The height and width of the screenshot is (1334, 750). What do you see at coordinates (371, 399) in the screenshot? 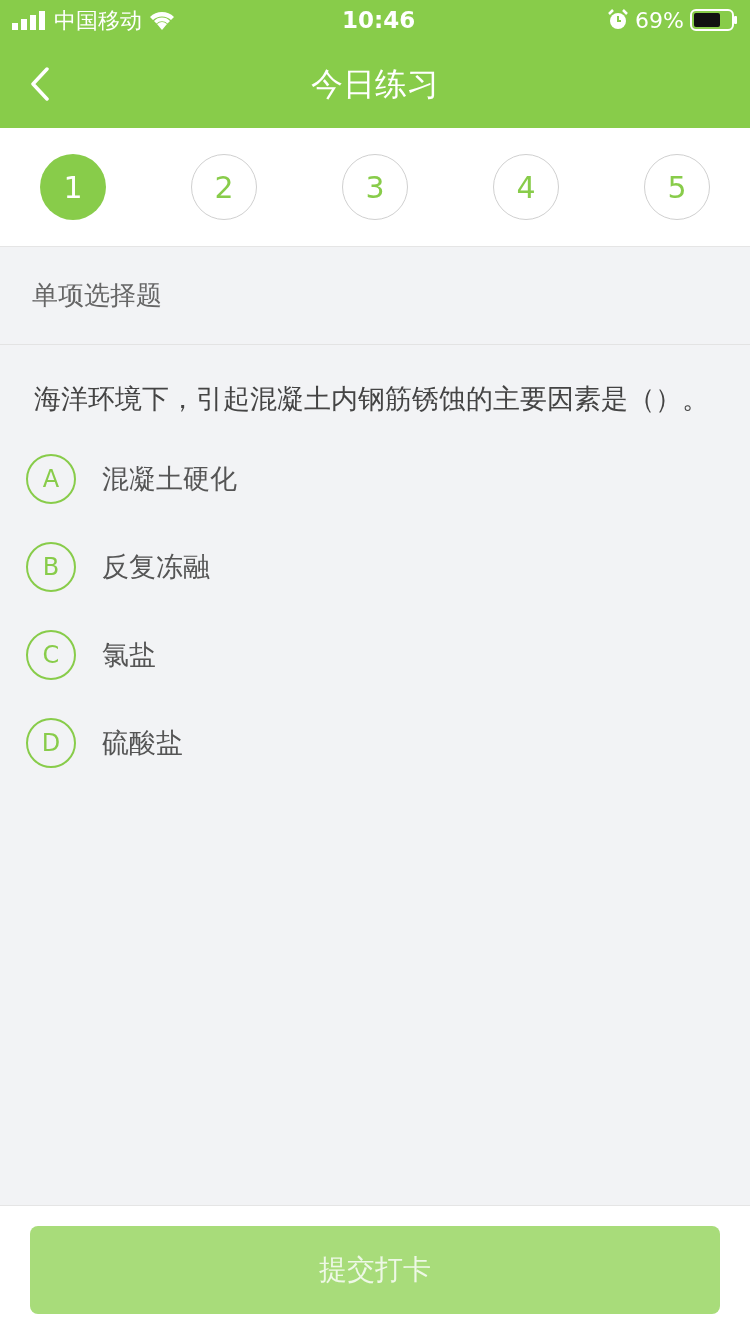
I see `question-text: 海洋环境下，引起混凝土内钢筋锈蚀的主要因素是（）。` at bounding box center [371, 399].